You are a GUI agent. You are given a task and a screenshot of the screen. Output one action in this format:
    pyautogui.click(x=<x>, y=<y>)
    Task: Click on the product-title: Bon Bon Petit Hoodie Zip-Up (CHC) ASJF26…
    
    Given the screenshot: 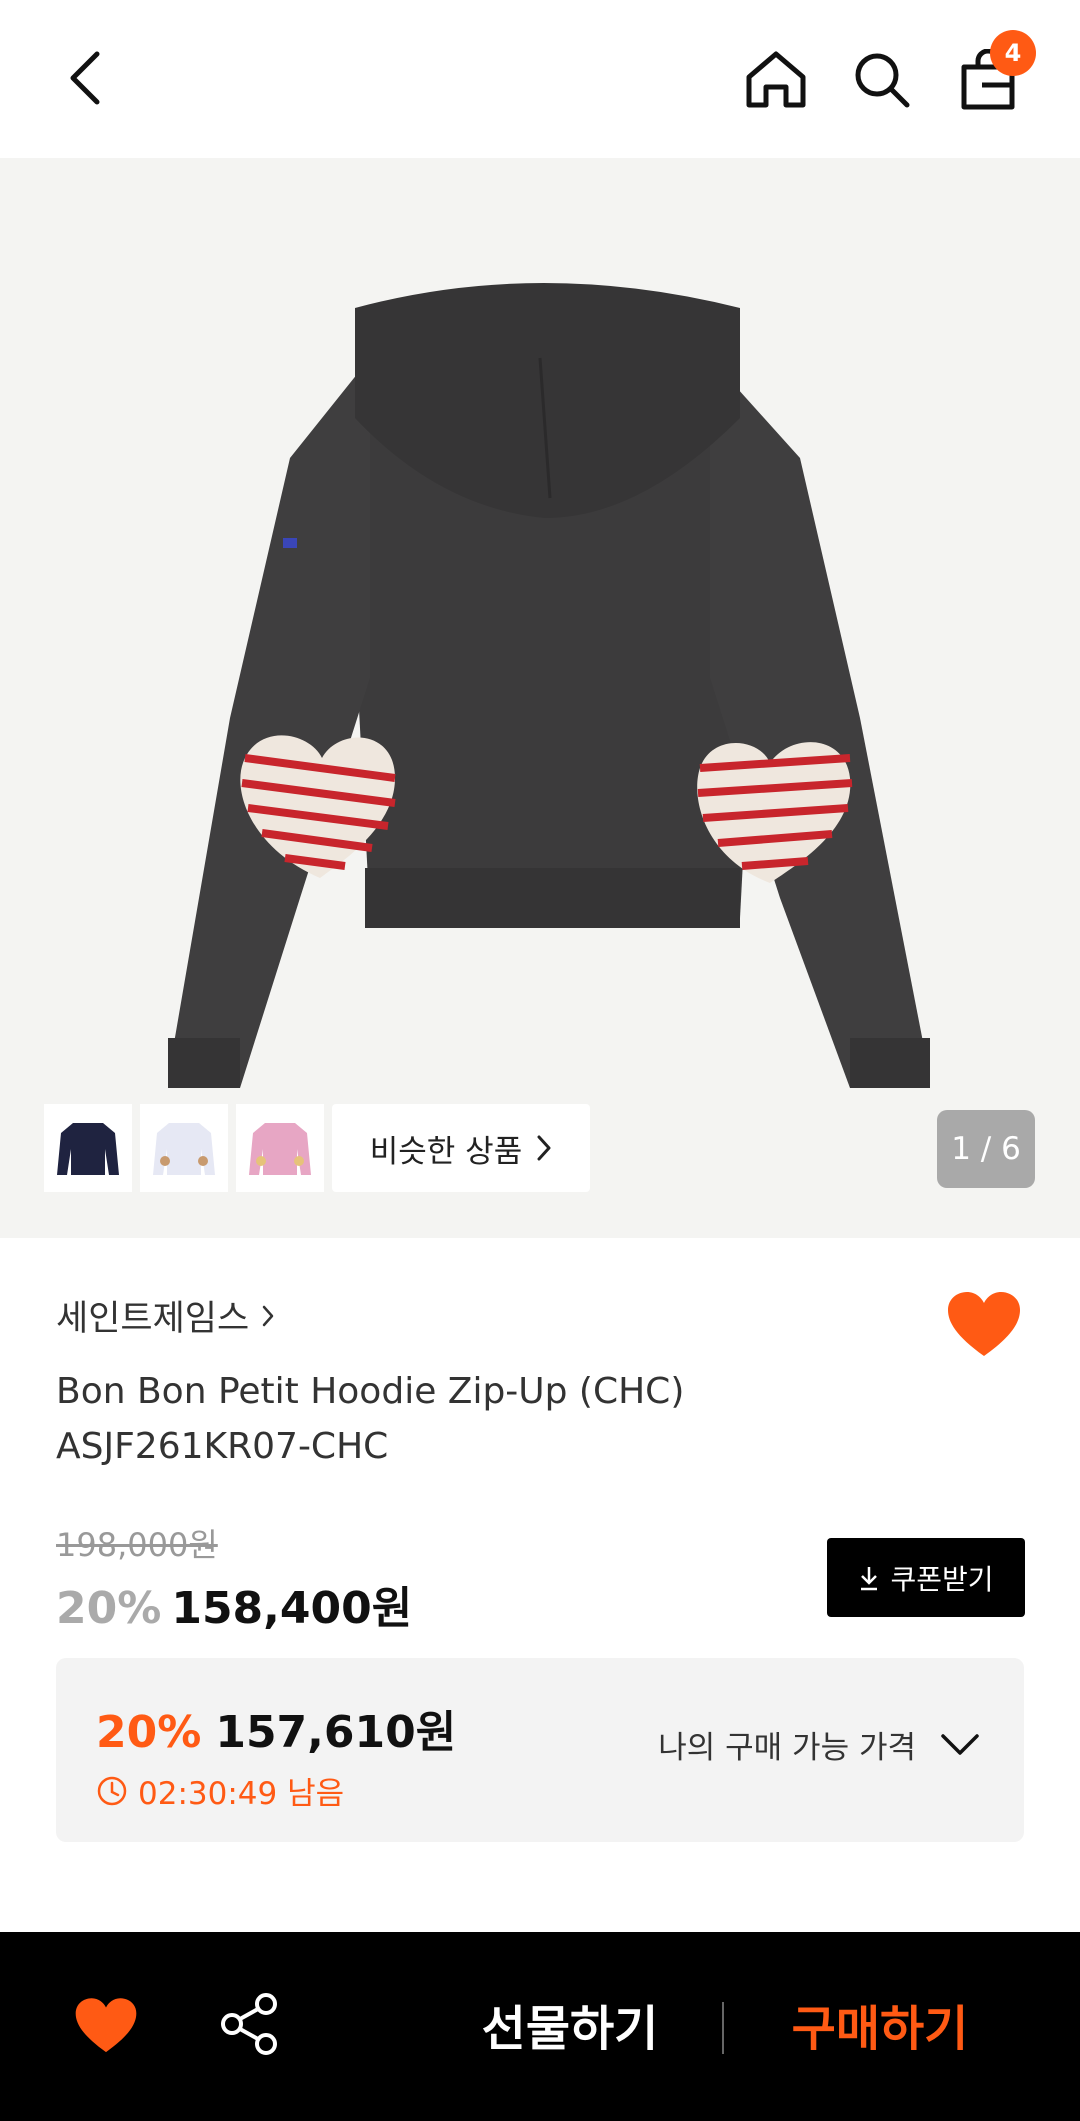 What is the action you would take?
    pyautogui.click(x=506, y=1419)
    